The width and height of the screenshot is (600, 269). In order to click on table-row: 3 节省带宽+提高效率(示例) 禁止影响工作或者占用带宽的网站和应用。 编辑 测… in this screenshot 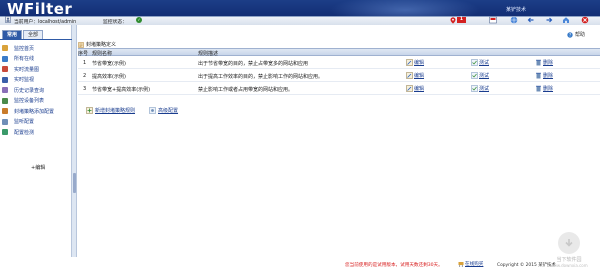, I will do `click(339, 89)`.